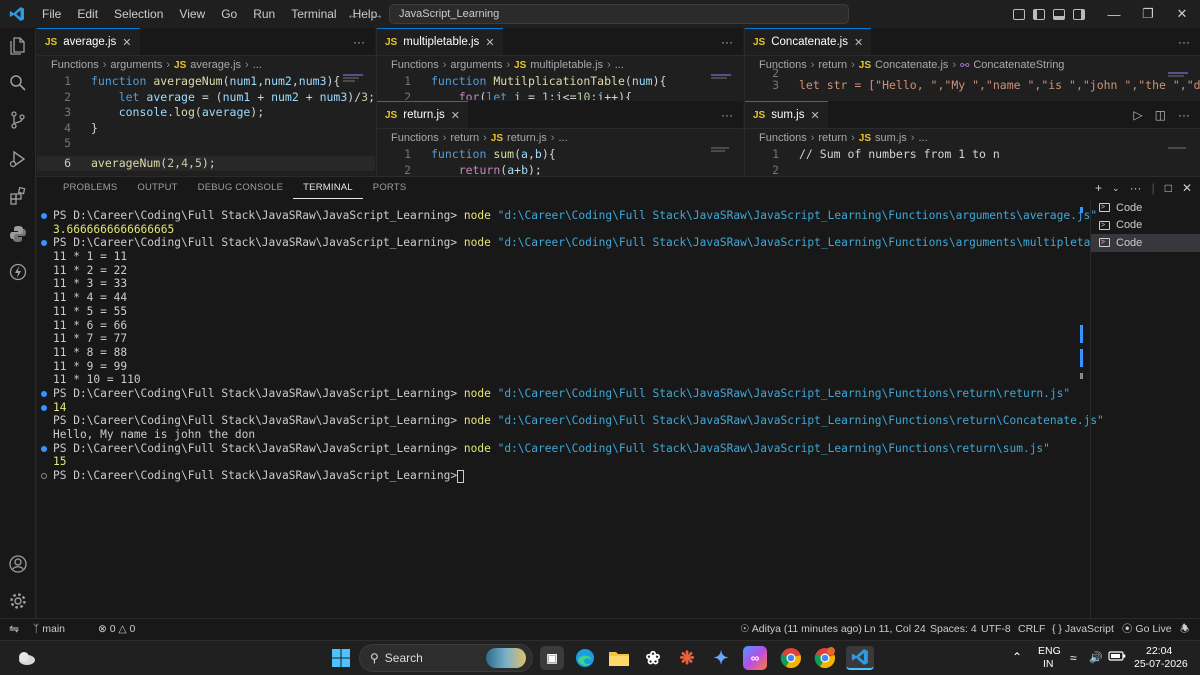 This screenshot has width=1200, height=675. Describe the element at coordinates (1161, 664) in the screenshot. I see `clock-date: 25-07-2026` at that location.